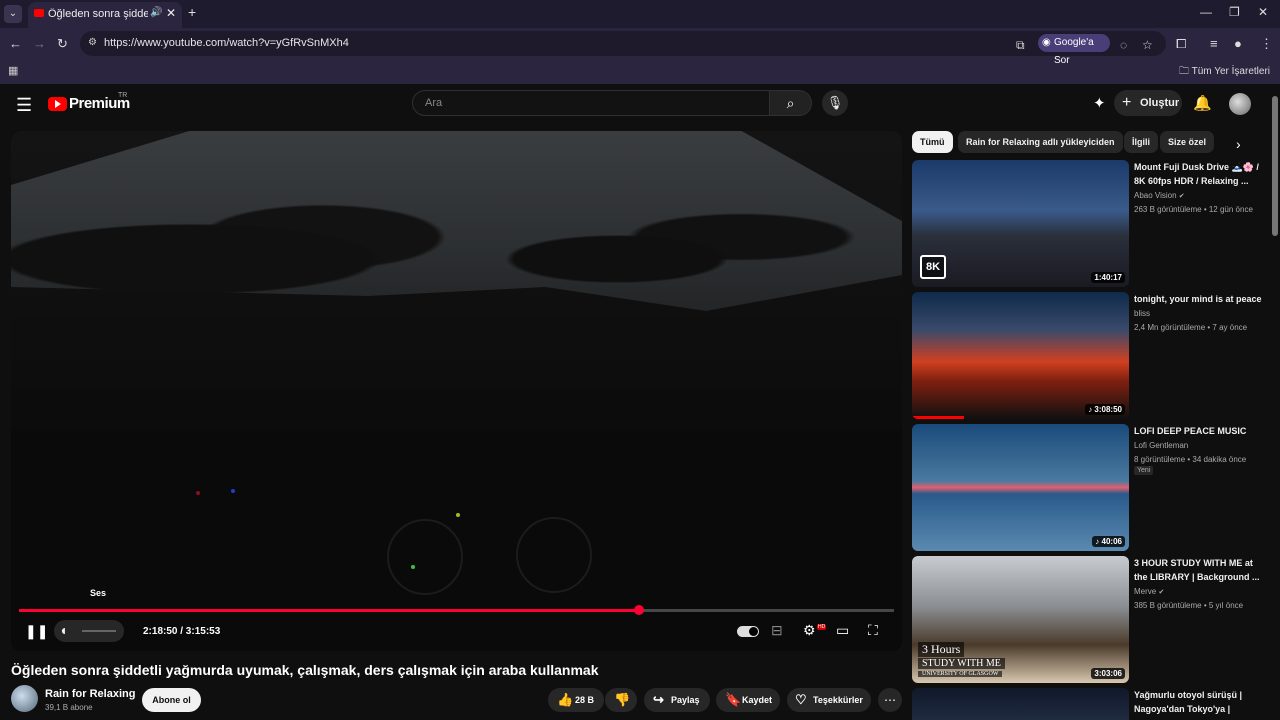  What do you see at coordinates (24, 698) in the screenshot?
I see `channel-avatar` at bounding box center [24, 698].